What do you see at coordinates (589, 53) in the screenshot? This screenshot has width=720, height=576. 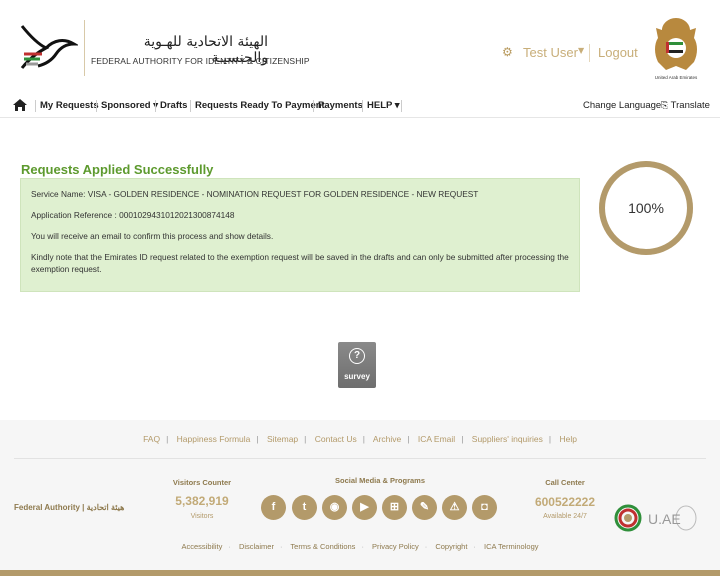 I see `header-separator` at bounding box center [589, 53].